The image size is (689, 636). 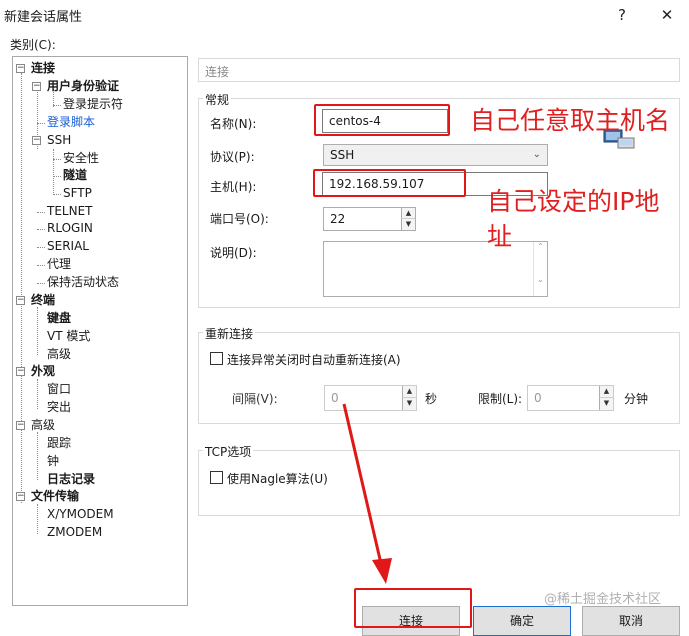 What do you see at coordinates (233, 187) in the screenshot?
I see `host-label: 主机(H):` at bounding box center [233, 187].